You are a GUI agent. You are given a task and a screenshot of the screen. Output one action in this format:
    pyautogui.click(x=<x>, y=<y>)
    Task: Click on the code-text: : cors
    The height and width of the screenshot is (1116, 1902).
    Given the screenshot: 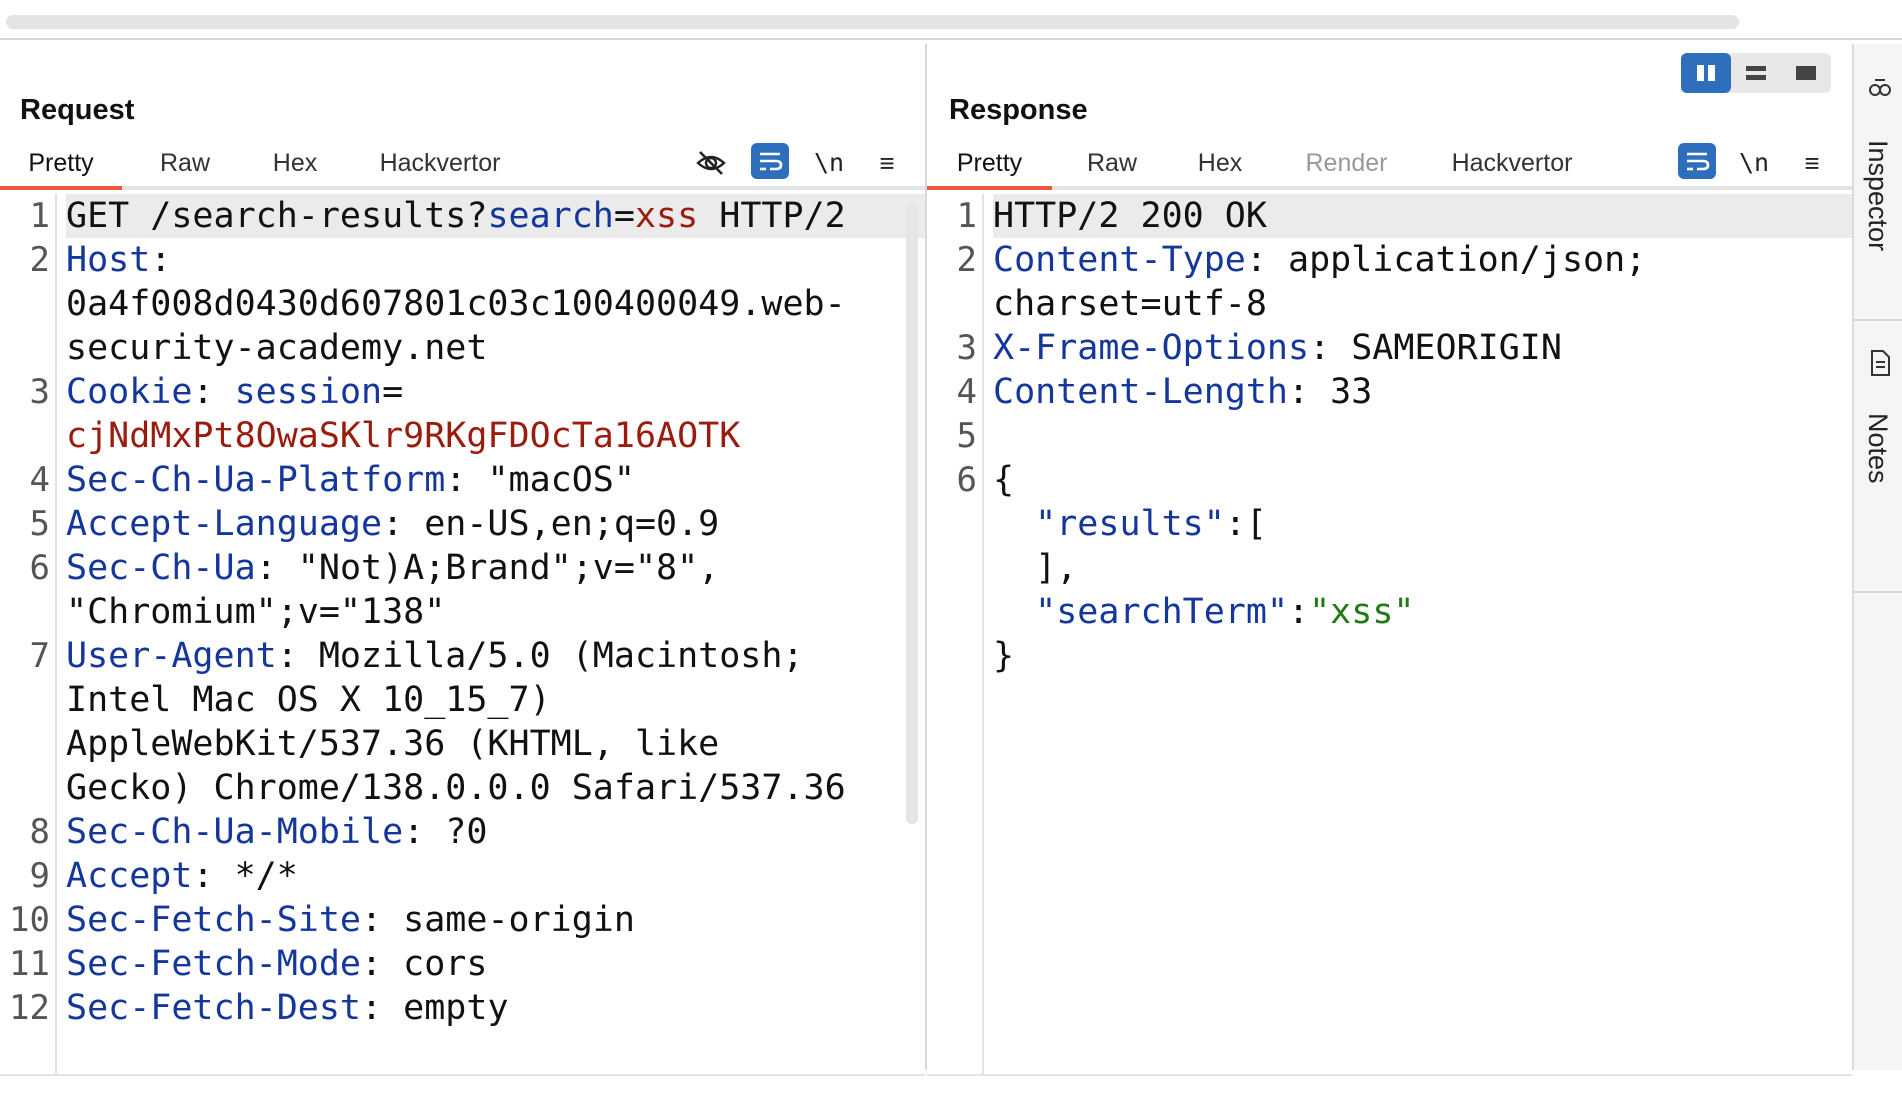 What is the action you would take?
    pyautogui.click(x=424, y=964)
    